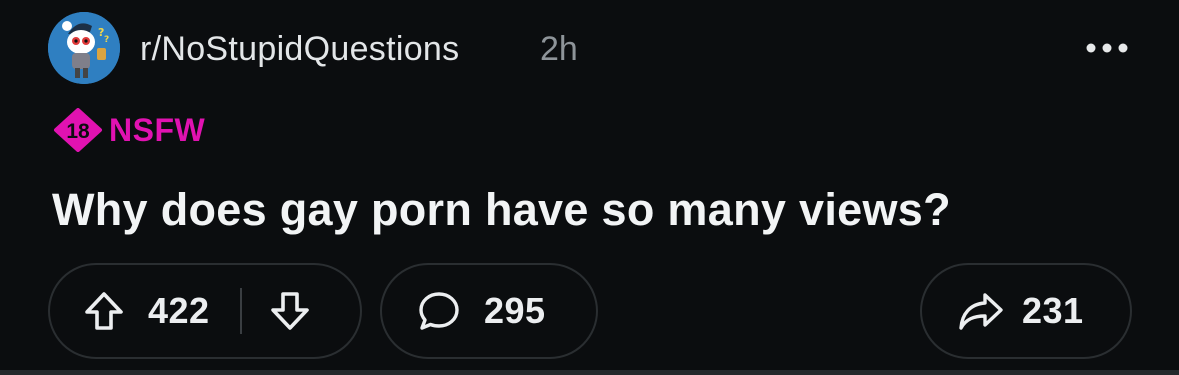 This screenshot has width=1179, height=375. I want to click on share-arrow-icon, so click(981, 311).